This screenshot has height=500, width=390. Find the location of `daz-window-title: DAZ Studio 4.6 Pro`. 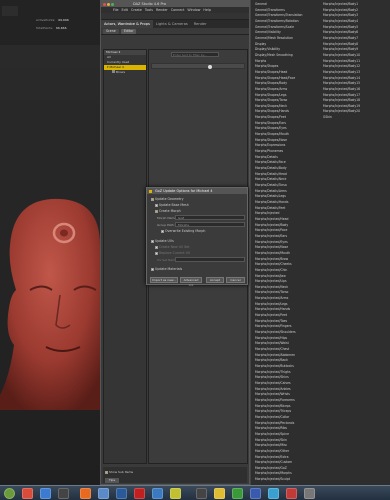

daz-window-title: DAZ Studio 4.6 Pro is located at coordinates (150, 4).